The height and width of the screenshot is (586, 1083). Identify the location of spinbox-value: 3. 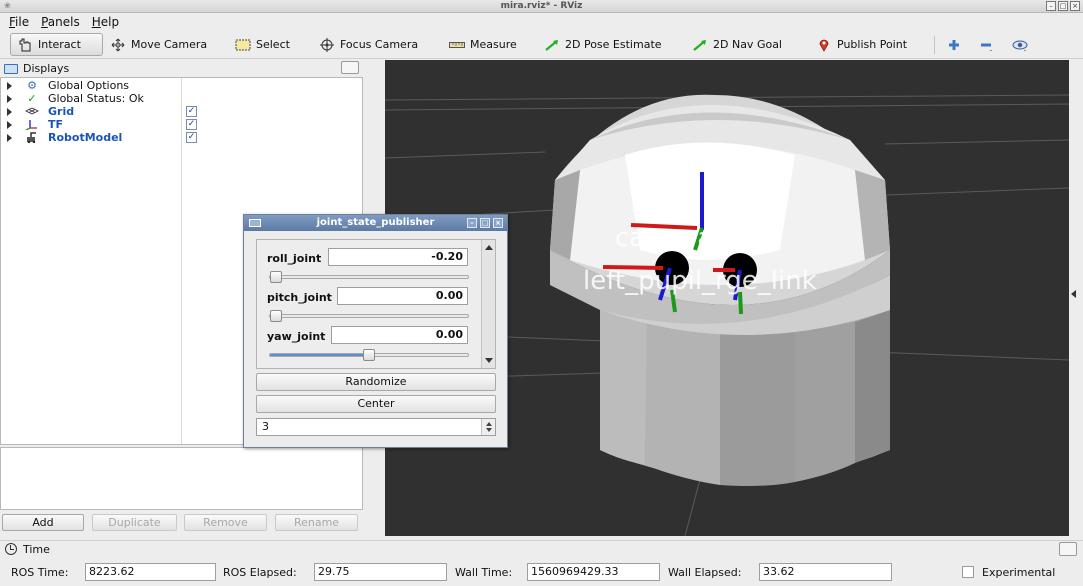
(265, 426).